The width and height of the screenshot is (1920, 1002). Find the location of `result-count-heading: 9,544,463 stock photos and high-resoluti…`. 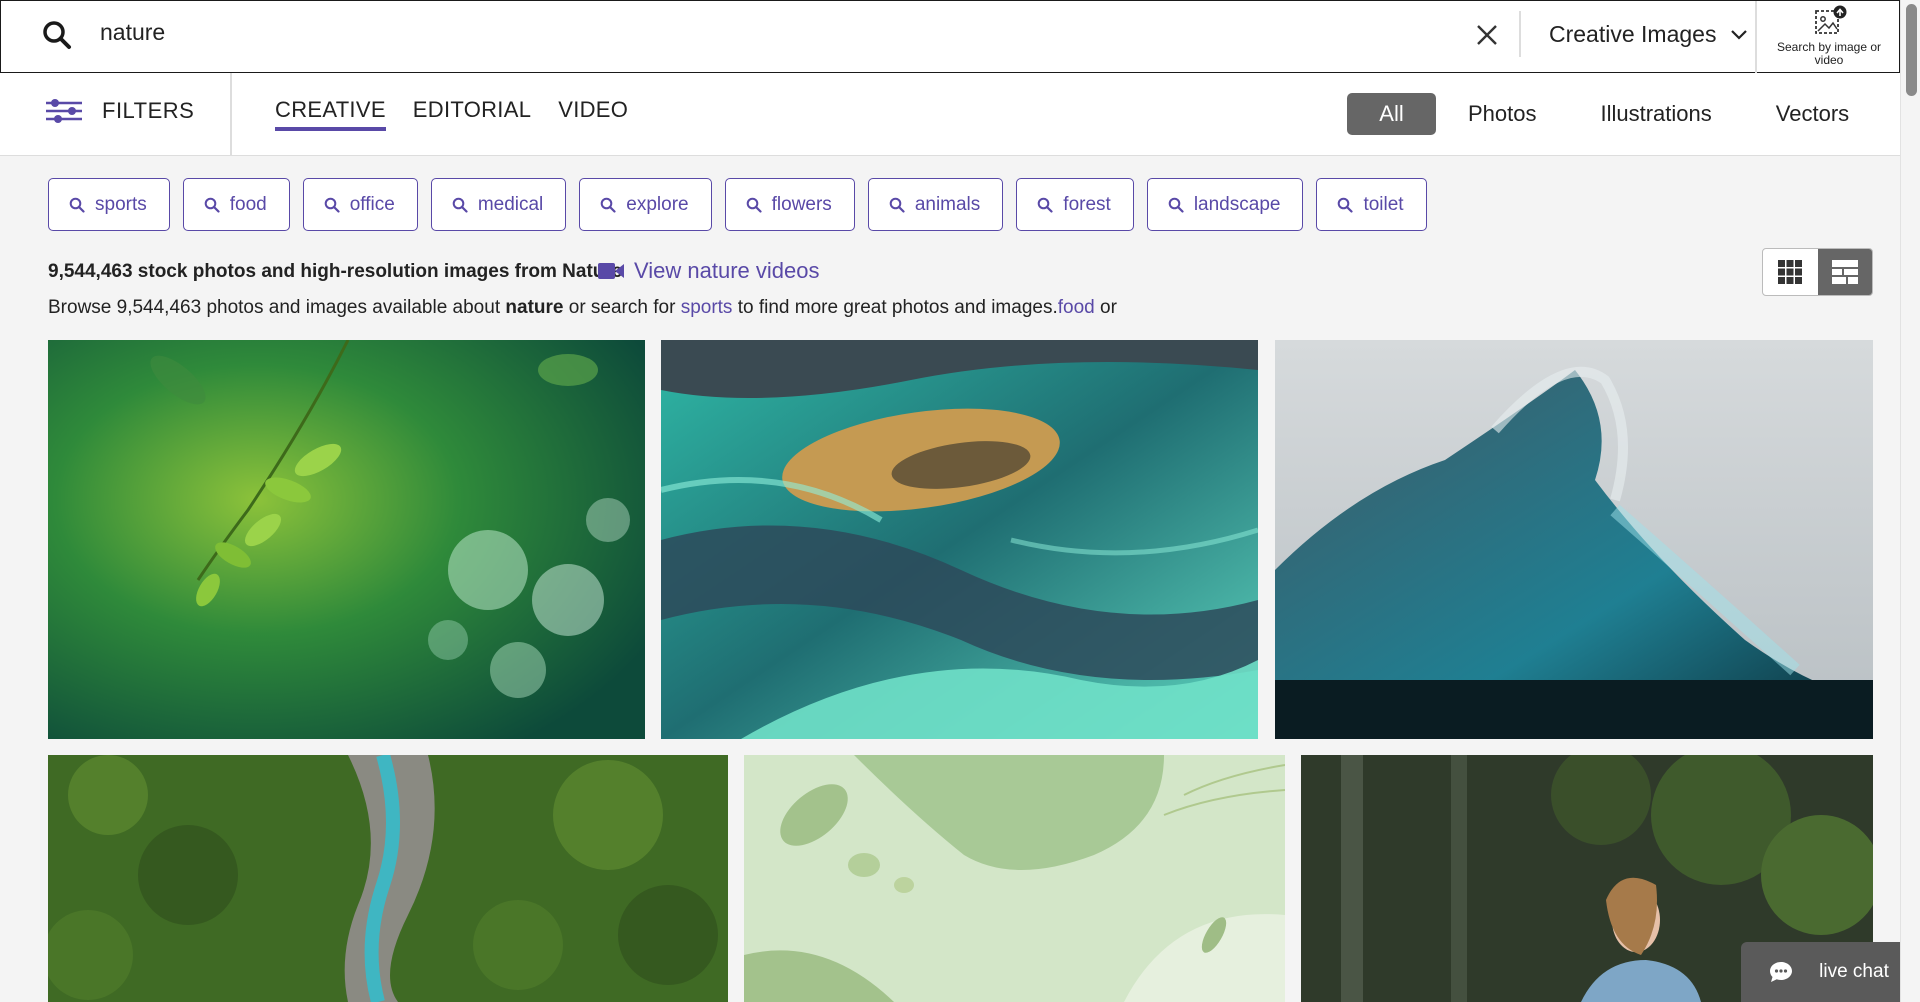

result-count-heading: 9,544,463 stock photos and high-resoluti… is located at coordinates (335, 271).